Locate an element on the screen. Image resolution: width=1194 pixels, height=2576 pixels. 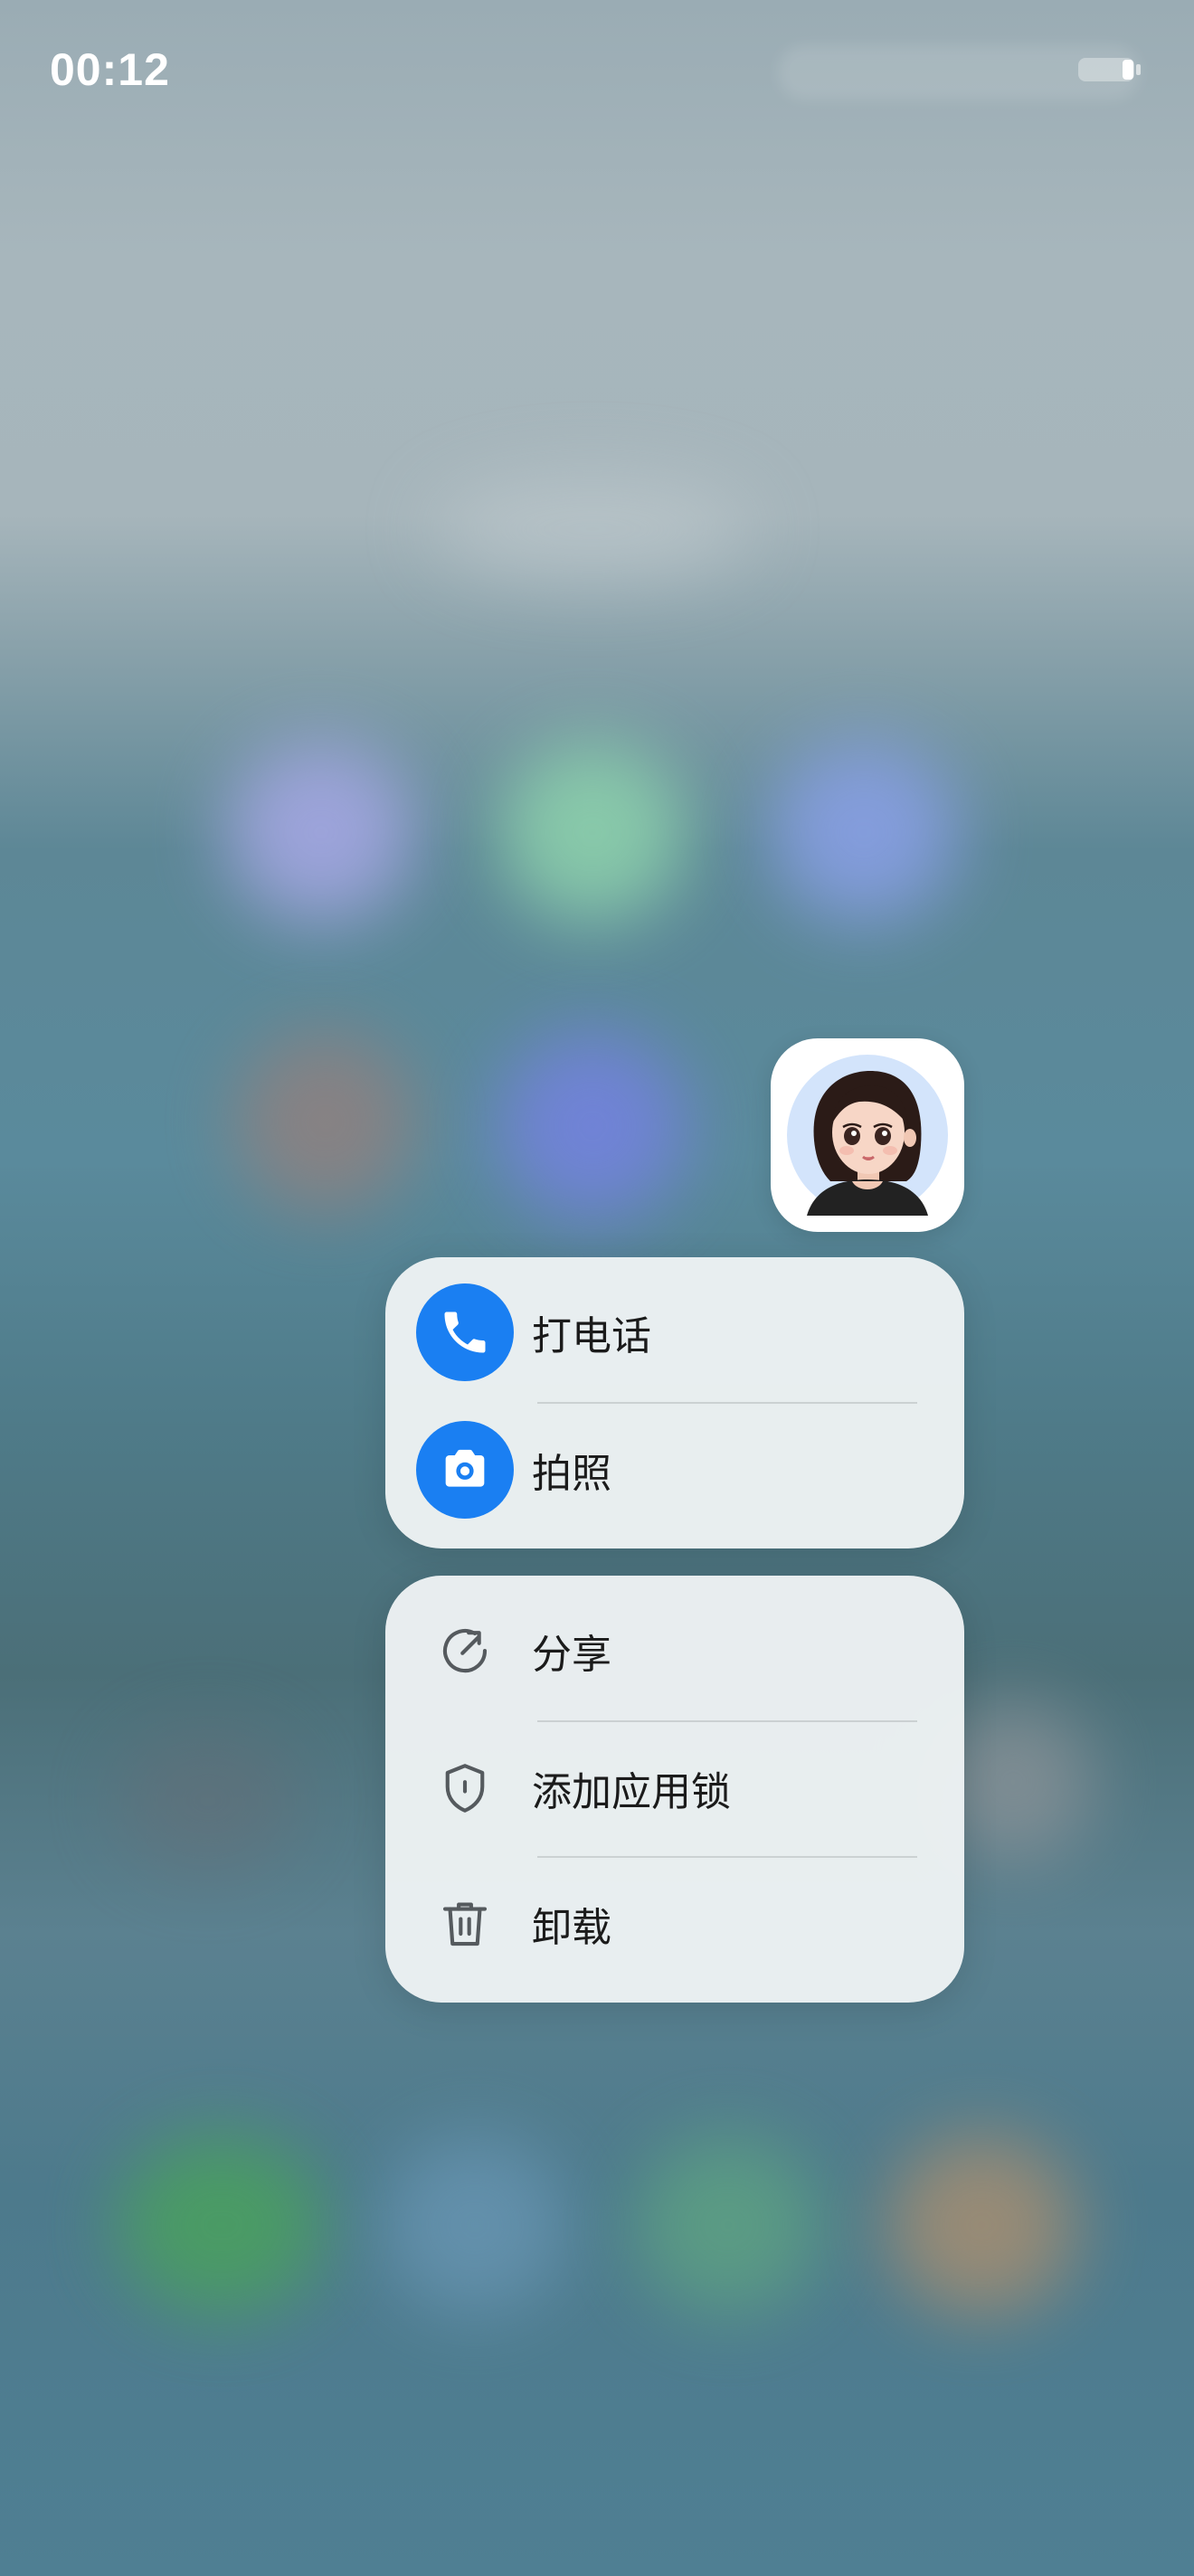
action-add-app-lock: 添加应用锁 is located at coordinates (674, 1788).